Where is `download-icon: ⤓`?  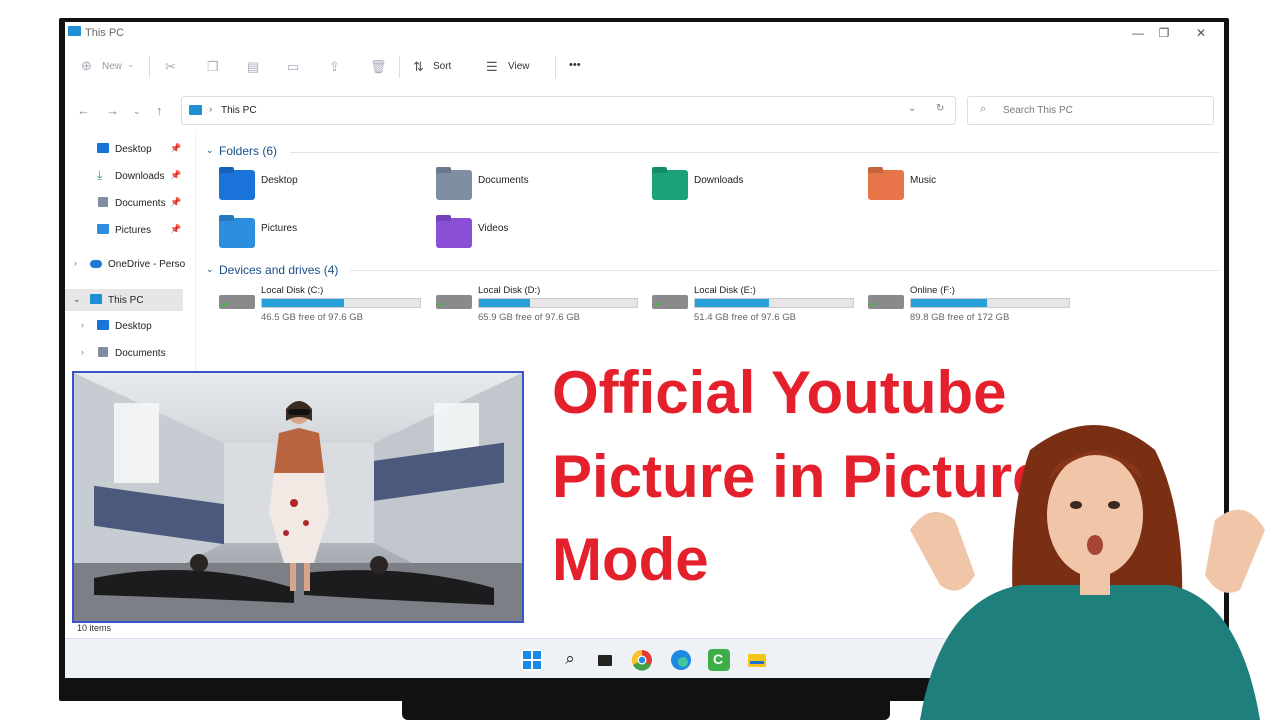
download-icon: ⤓ is located at coordinates (100, 175).